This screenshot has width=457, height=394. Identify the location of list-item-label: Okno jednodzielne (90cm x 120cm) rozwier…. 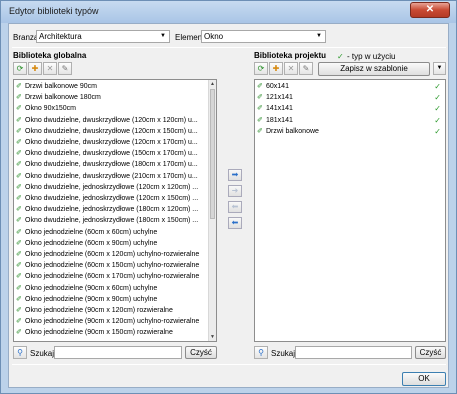
(99, 310).